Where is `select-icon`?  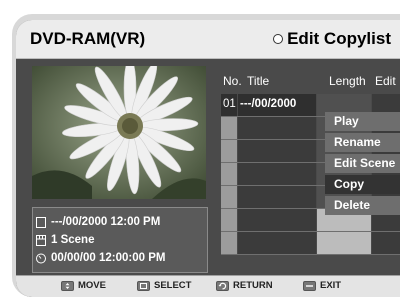
select-icon is located at coordinates (143, 285).